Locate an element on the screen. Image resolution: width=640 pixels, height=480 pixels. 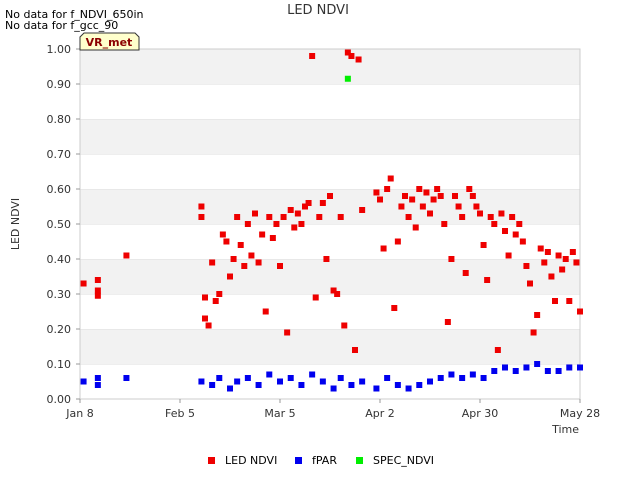
vr-met-badge: VR_met is located at coordinates (109, 41).